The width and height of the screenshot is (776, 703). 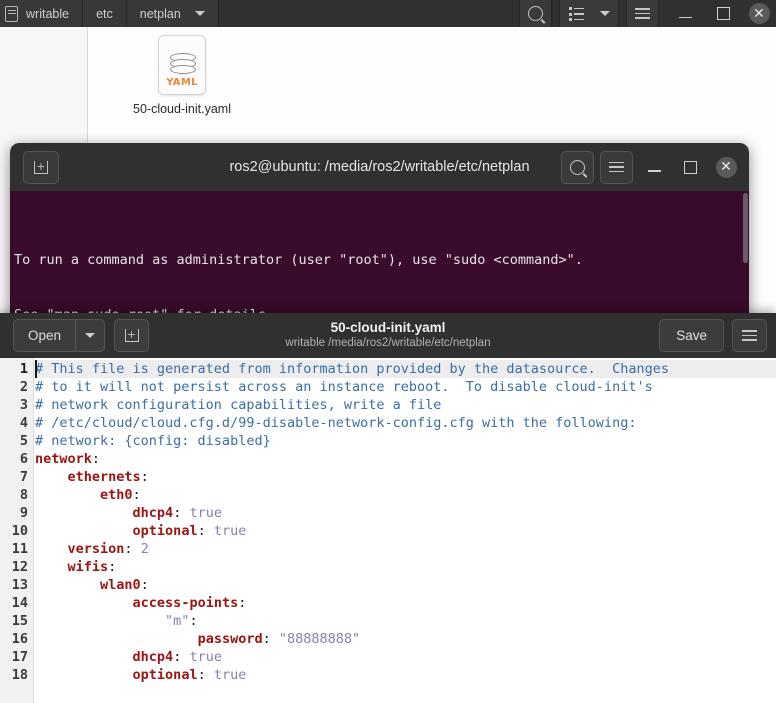 What do you see at coordinates (42, 13) in the screenshot?
I see `breadcrumb-item-writable: writable` at bounding box center [42, 13].